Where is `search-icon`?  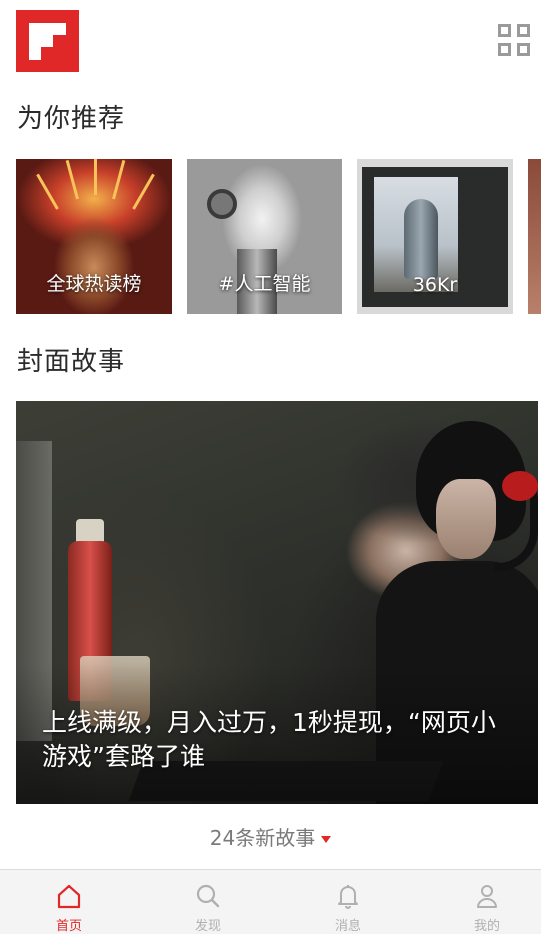
search-icon is located at coordinates (208, 896).